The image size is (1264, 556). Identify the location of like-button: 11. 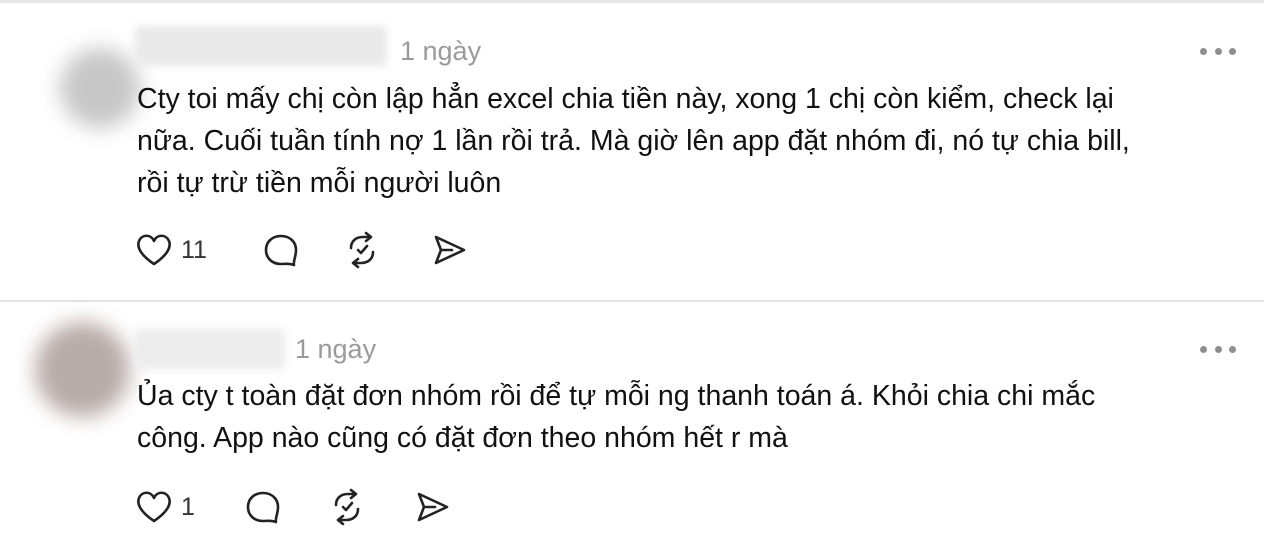
(171, 250).